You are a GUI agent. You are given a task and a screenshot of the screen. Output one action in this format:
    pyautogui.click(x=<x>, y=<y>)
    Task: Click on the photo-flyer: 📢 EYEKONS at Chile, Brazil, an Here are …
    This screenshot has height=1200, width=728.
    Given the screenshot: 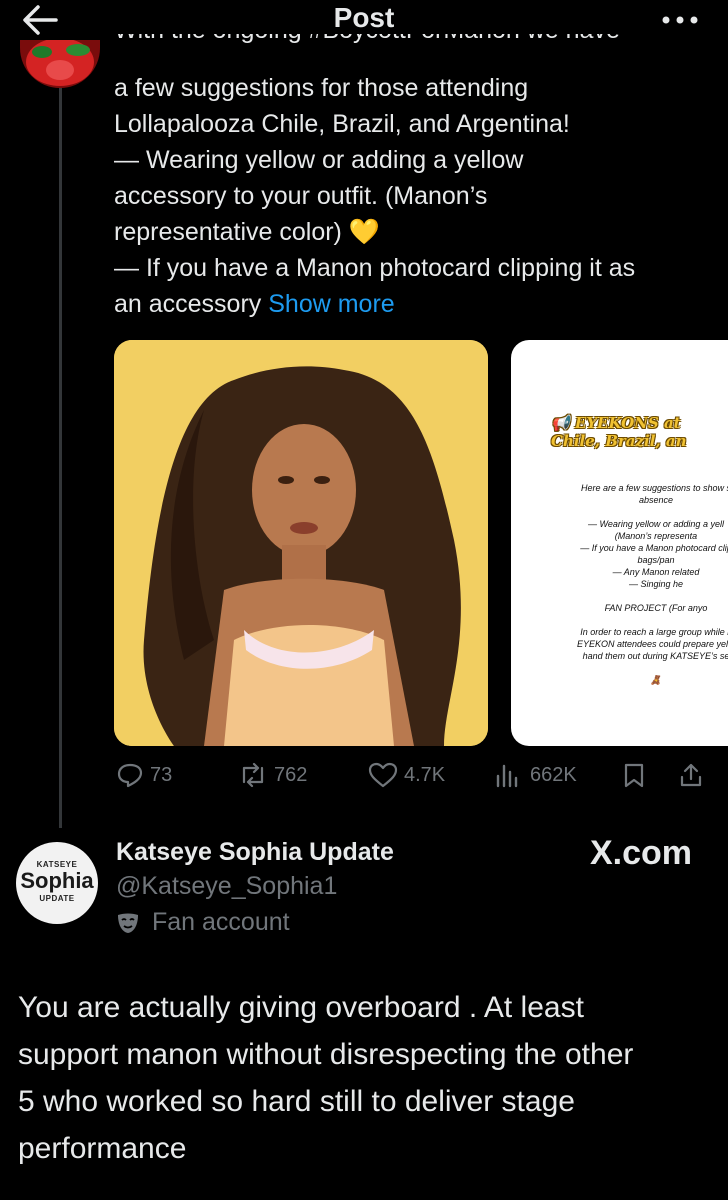 What is the action you would take?
    pyautogui.click(x=619, y=543)
    